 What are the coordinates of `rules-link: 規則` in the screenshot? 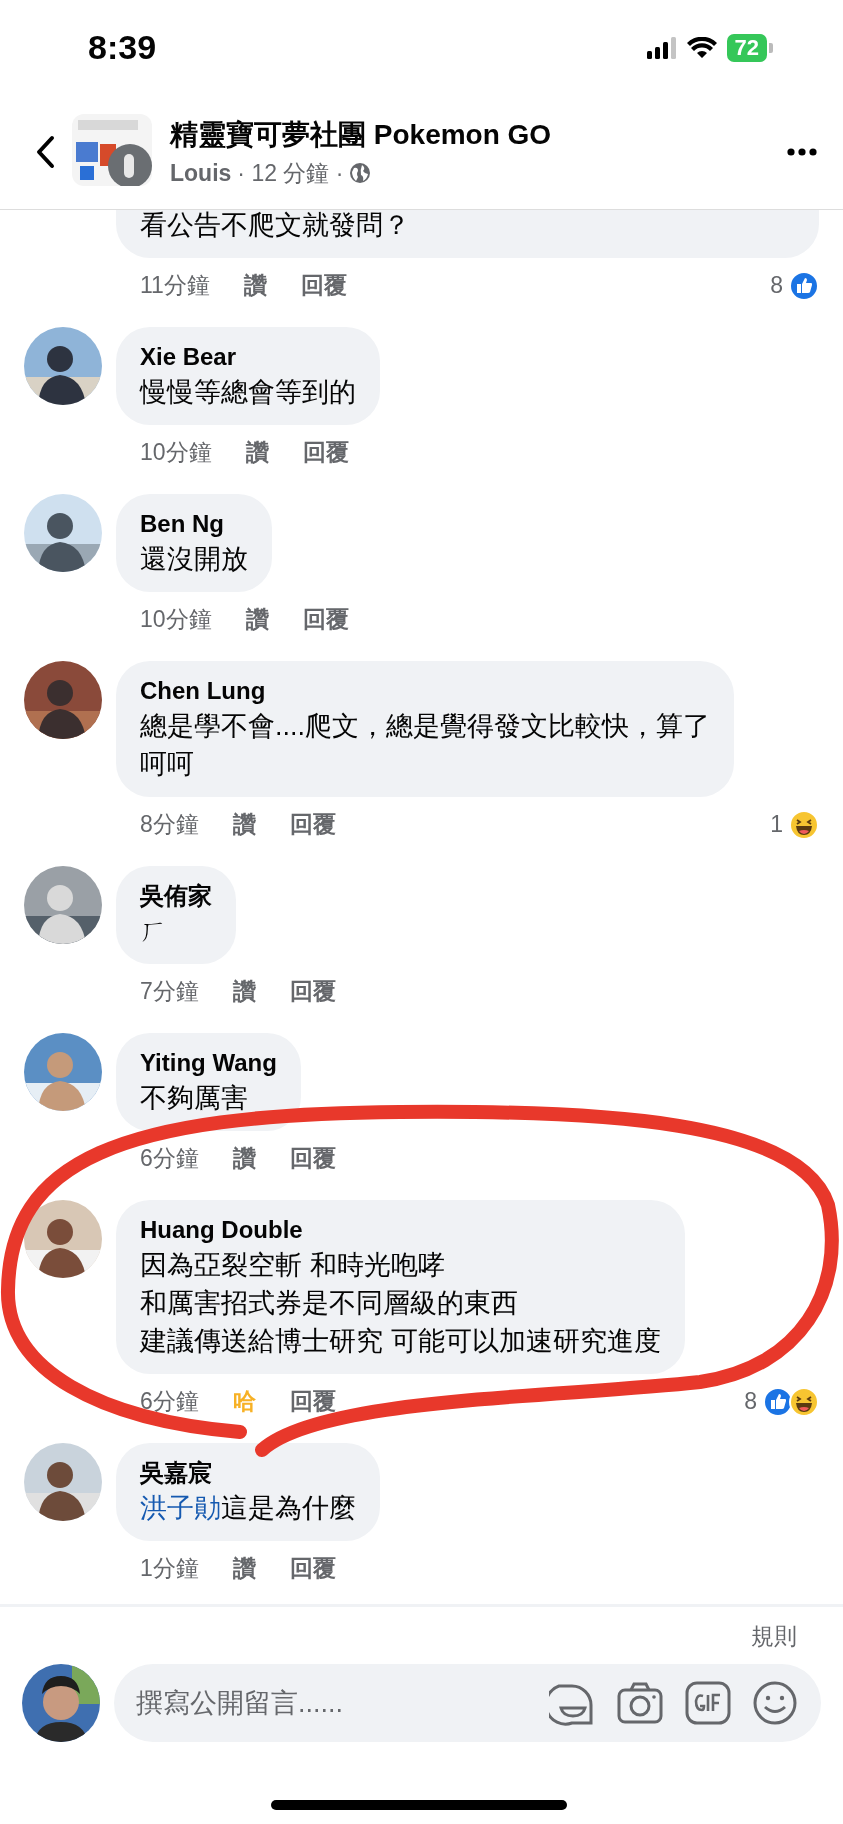 It's located at (774, 1636).